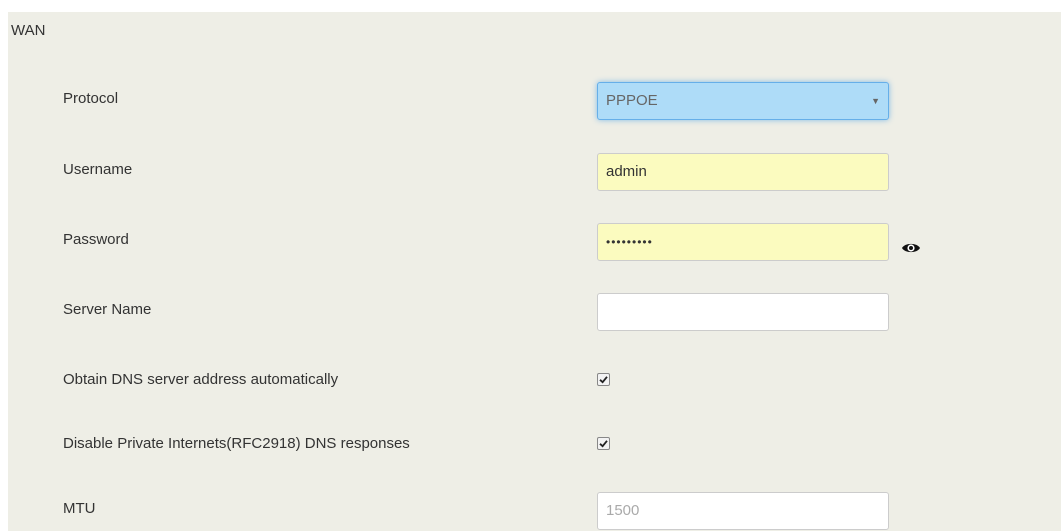  Describe the element at coordinates (96, 239) in the screenshot. I see `password-label: Password` at that location.